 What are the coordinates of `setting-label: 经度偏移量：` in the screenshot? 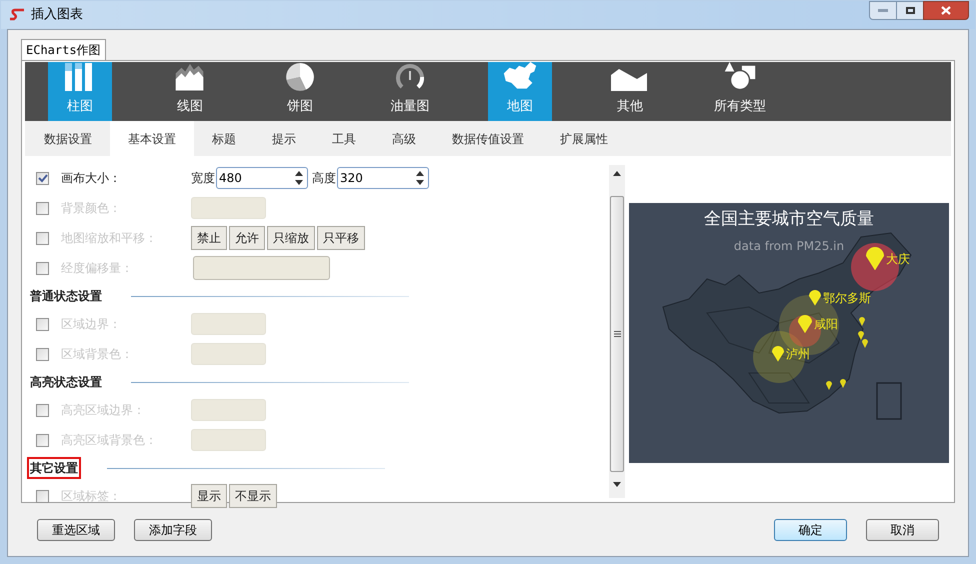 It's located at (97, 268).